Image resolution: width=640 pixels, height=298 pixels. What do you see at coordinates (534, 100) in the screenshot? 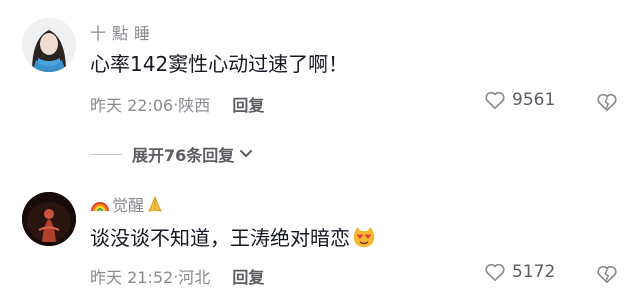
I see `like-count: 9561` at bounding box center [534, 100].